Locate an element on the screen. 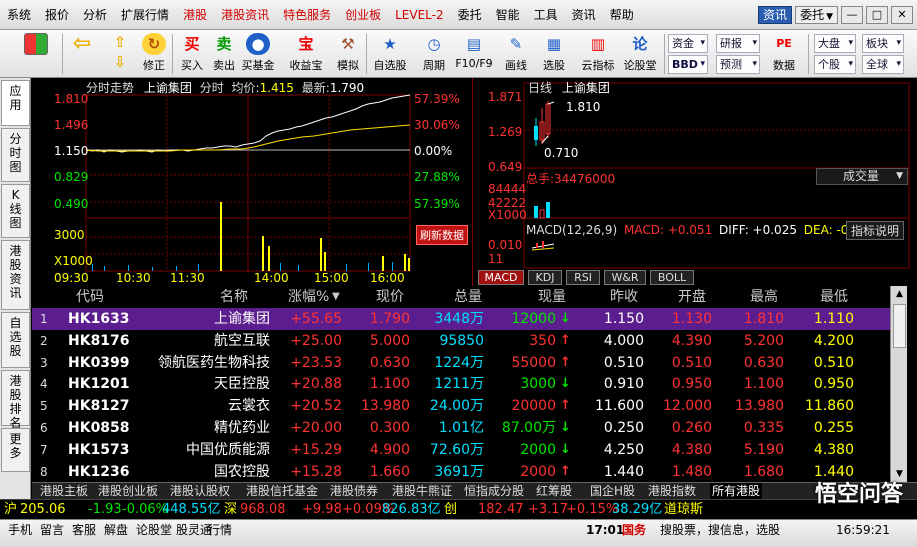  sort-desc-icon: ▼ is located at coordinates (336, 297).